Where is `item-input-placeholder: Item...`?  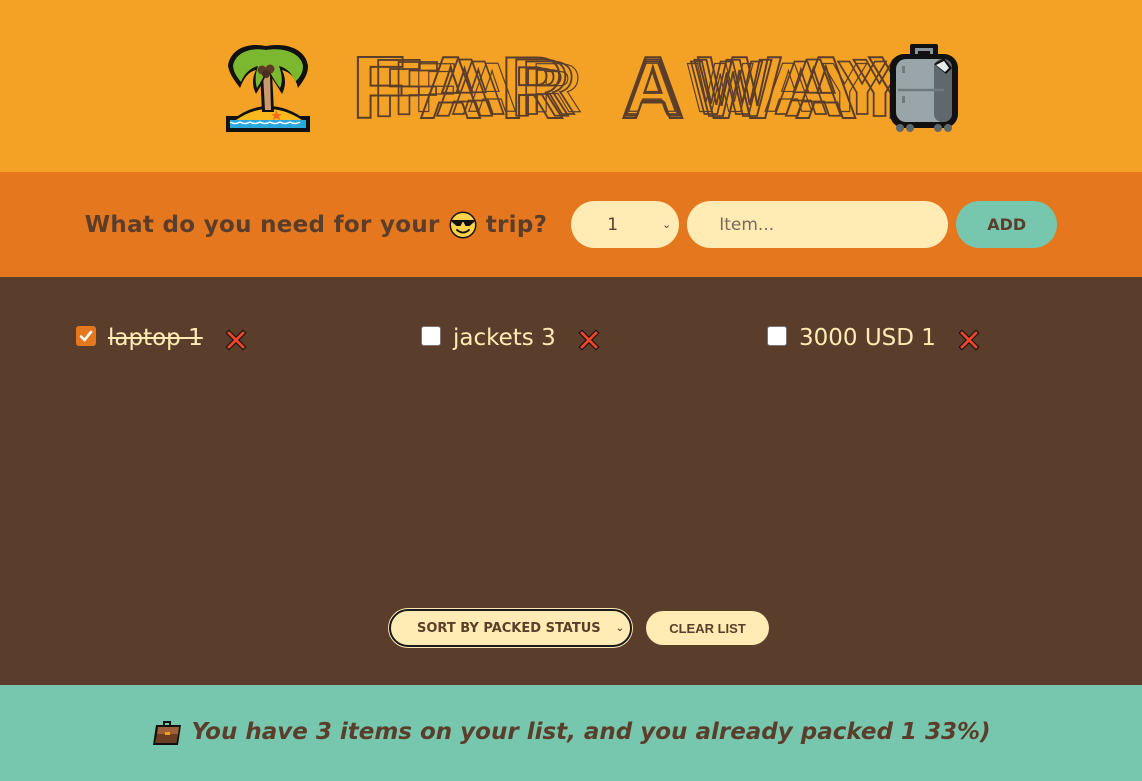
item-input-placeholder: Item... is located at coordinates (747, 224).